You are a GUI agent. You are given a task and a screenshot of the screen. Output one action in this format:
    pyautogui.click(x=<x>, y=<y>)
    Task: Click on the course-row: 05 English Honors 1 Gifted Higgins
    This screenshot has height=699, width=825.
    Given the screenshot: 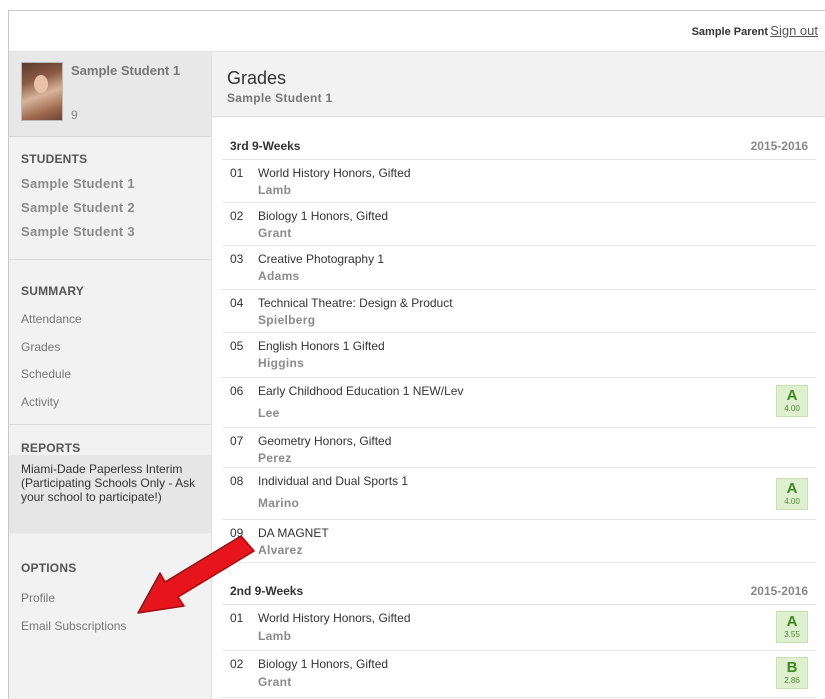 What is the action you would take?
    pyautogui.click(x=519, y=355)
    